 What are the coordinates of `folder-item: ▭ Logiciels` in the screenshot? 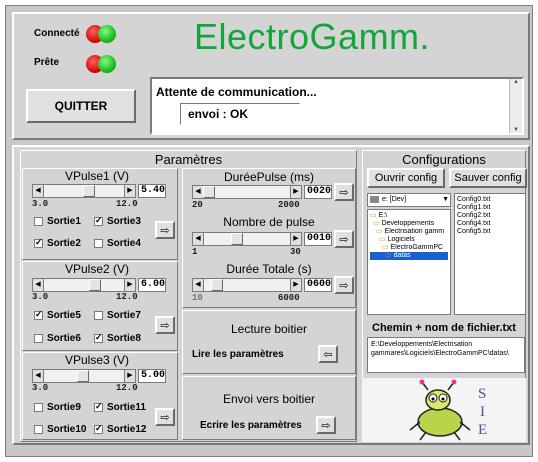 It's located at (409, 240).